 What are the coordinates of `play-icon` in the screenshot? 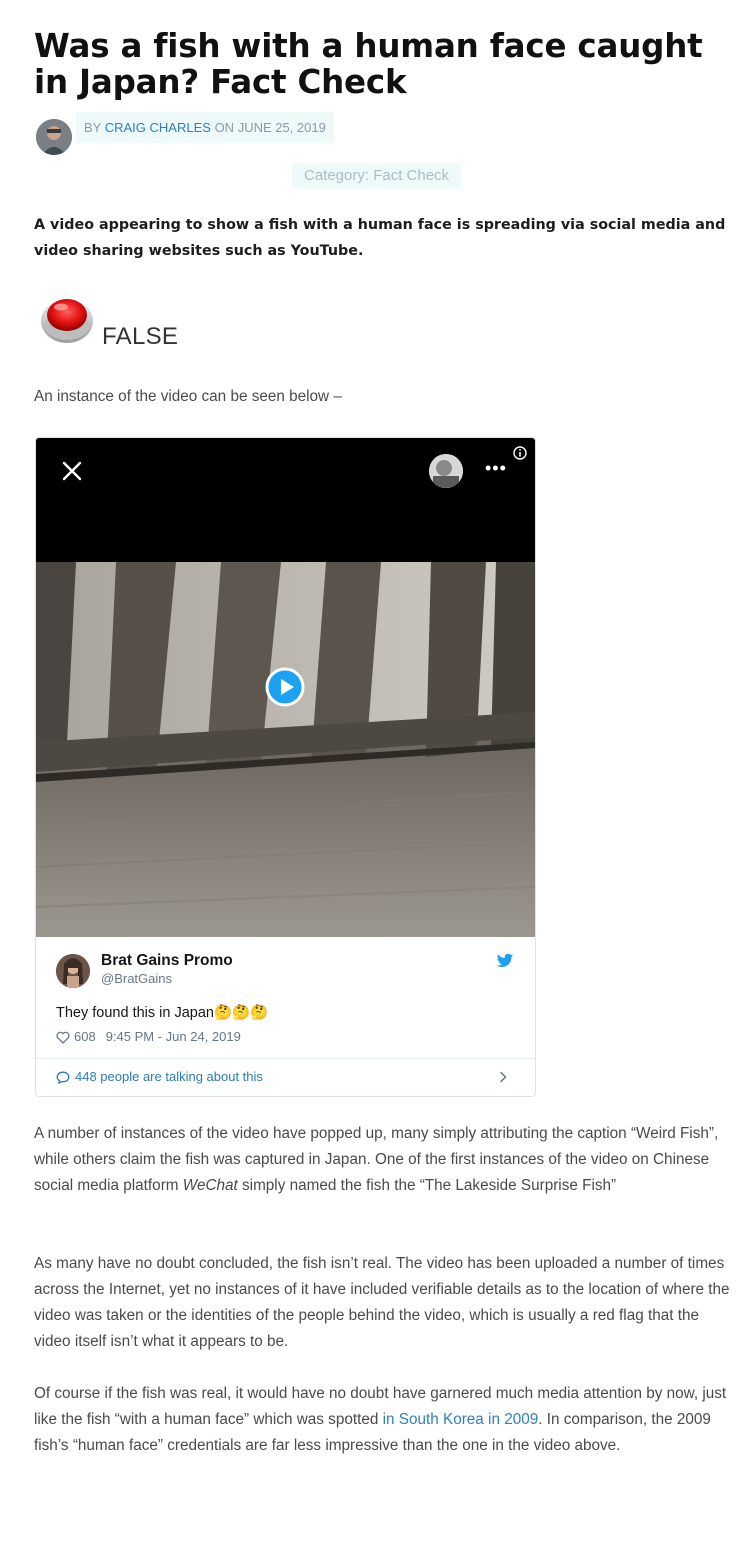 It's located at (285, 687).